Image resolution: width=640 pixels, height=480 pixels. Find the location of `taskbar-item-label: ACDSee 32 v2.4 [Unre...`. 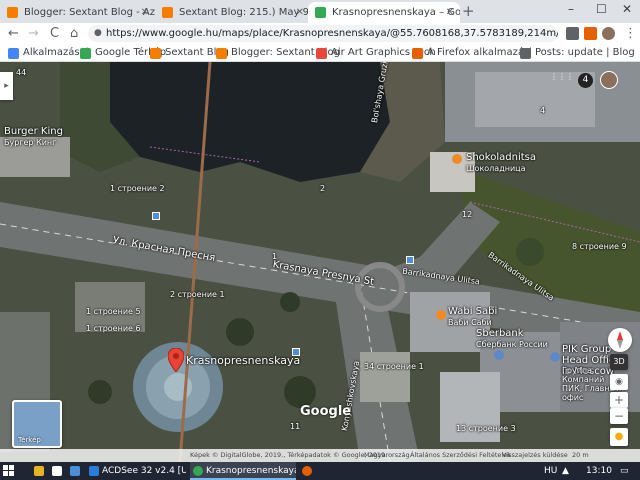

taskbar-item-label: ACDSee 32 v2.4 [Unre... is located at coordinates (144, 471).